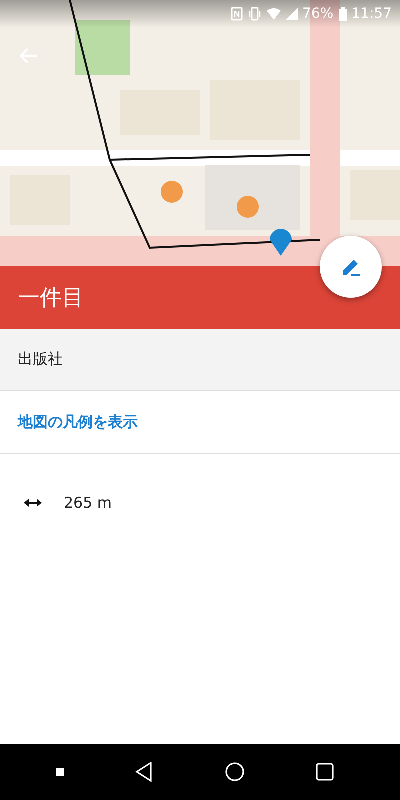  I want to click on back-icon, so click(144, 772).